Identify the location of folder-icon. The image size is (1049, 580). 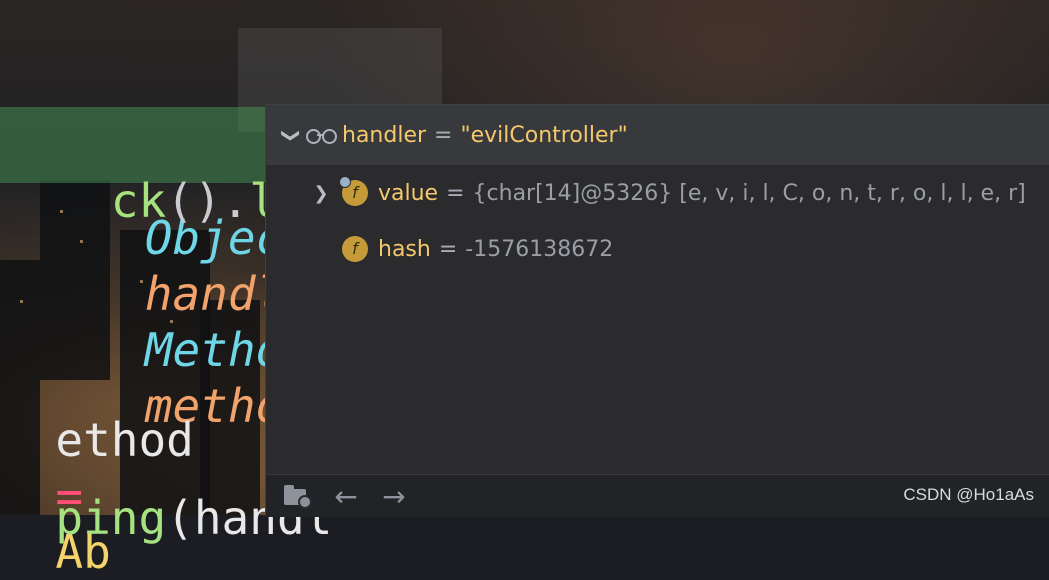
(299, 497).